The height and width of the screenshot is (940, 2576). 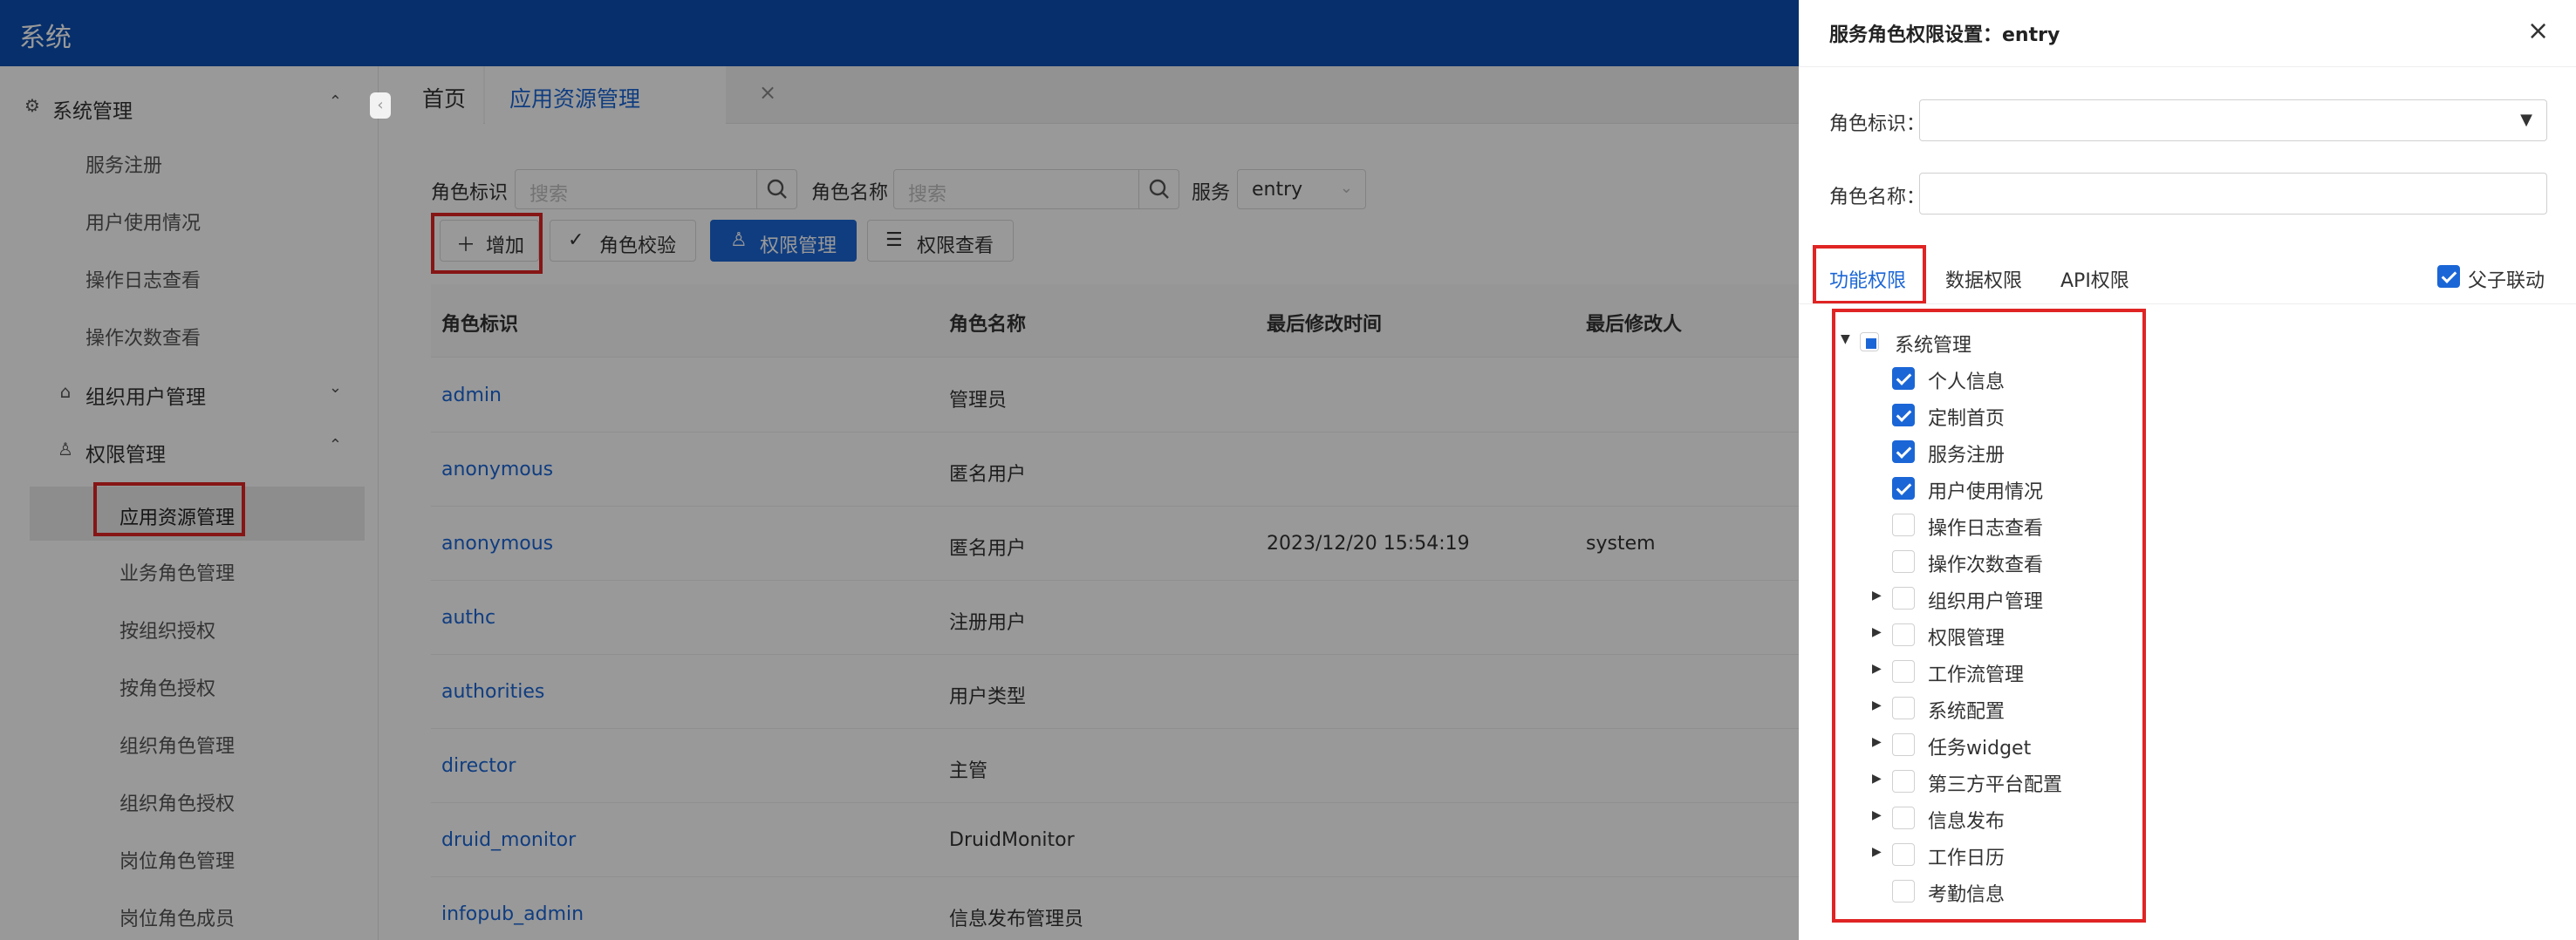 I want to click on tree-node-label: 组织用户管理, so click(x=1986, y=602).